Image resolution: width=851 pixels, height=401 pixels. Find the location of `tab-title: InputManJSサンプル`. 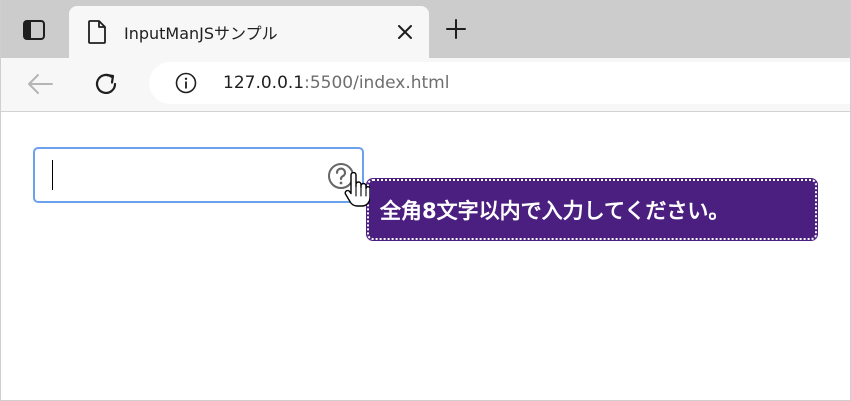

tab-title: InputManJSサンプル is located at coordinates (201, 33).